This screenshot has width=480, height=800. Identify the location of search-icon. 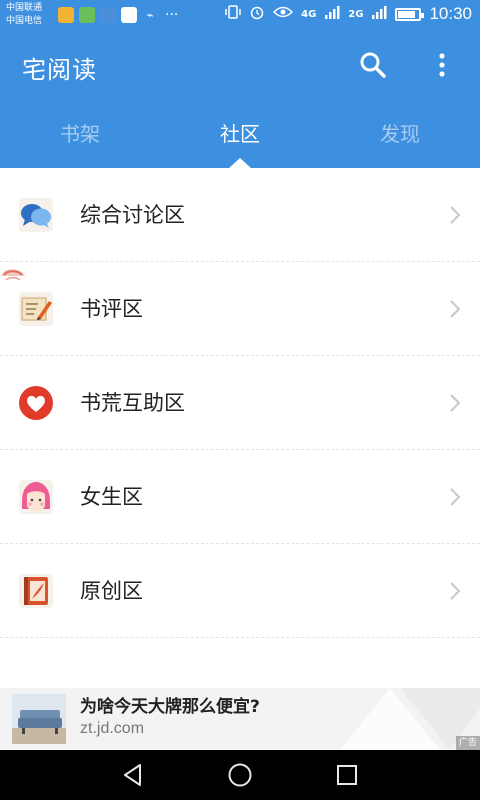
(373, 65).